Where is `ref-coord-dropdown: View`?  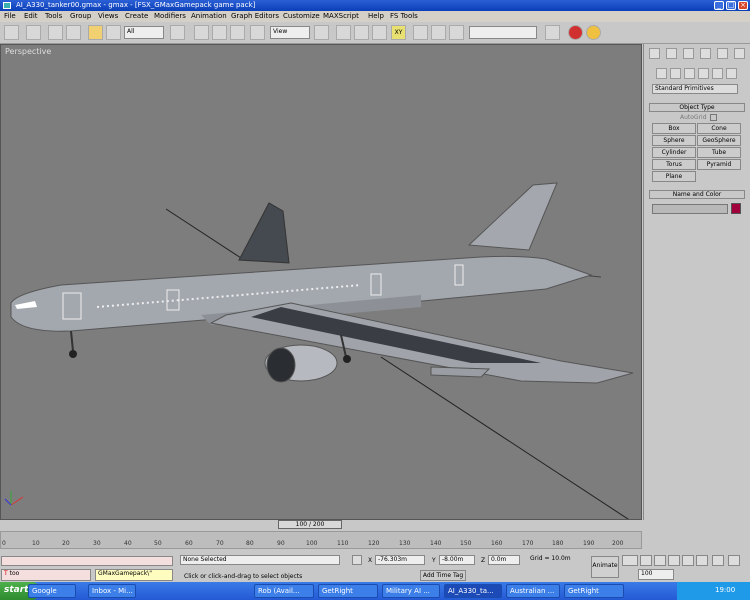 ref-coord-dropdown: View is located at coordinates (290, 32).